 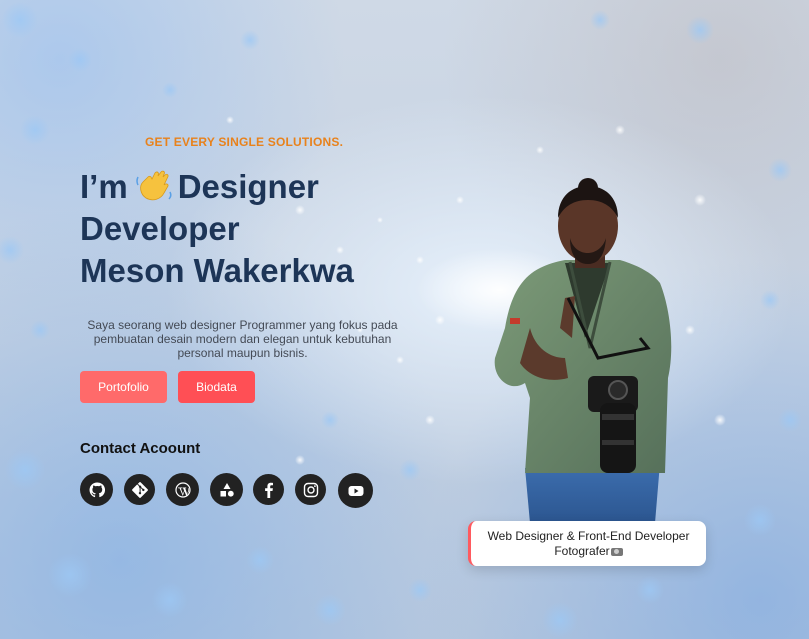 I want to click on hero-heading: I’m Designer Developer Meson Wakerkwa, so click(x=217, y=229).